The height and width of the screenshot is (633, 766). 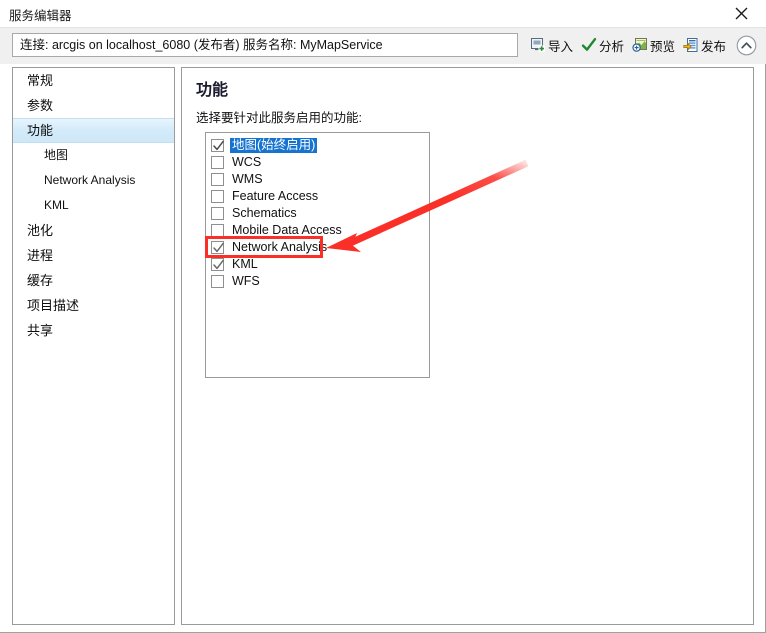 I want to click on close-button, so click(x=741, y=13).